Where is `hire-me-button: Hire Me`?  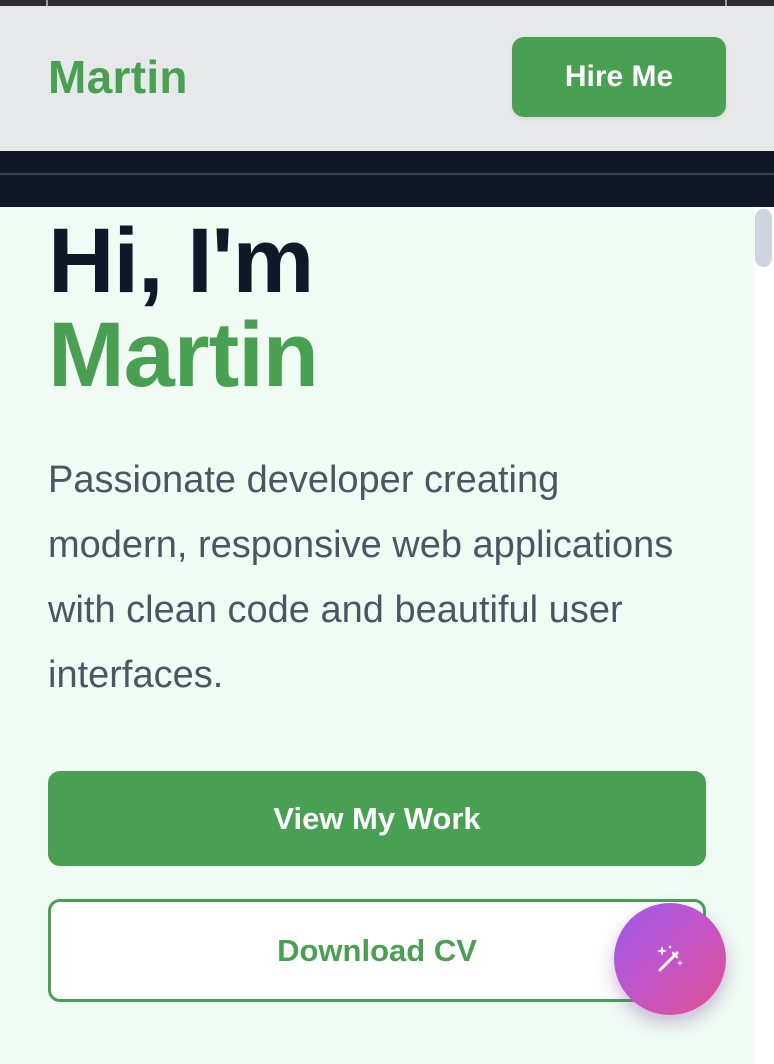 hire-me-button: Hire Me is located at coordinates (619, 77).